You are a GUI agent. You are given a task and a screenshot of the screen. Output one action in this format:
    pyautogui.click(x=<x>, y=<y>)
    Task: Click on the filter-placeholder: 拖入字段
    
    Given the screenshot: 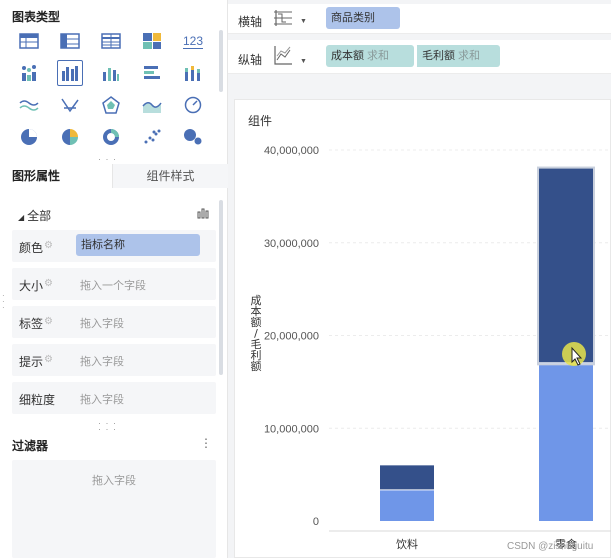 What is the action you would take?
    pyautogui.click(x=114, y=481)
    